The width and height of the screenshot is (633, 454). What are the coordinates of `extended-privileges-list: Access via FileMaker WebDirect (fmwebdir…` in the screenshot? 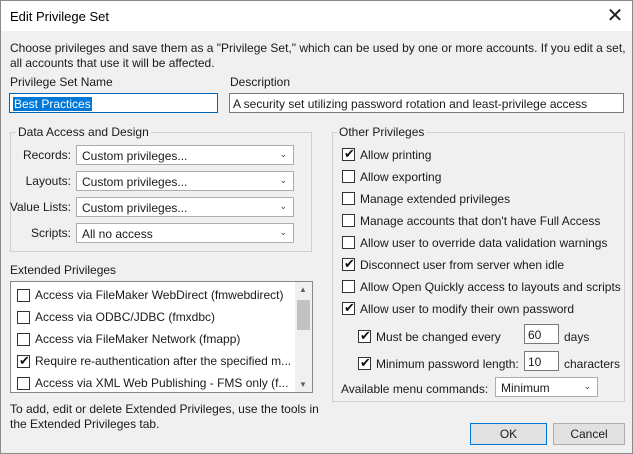 It's located at (161, 337).